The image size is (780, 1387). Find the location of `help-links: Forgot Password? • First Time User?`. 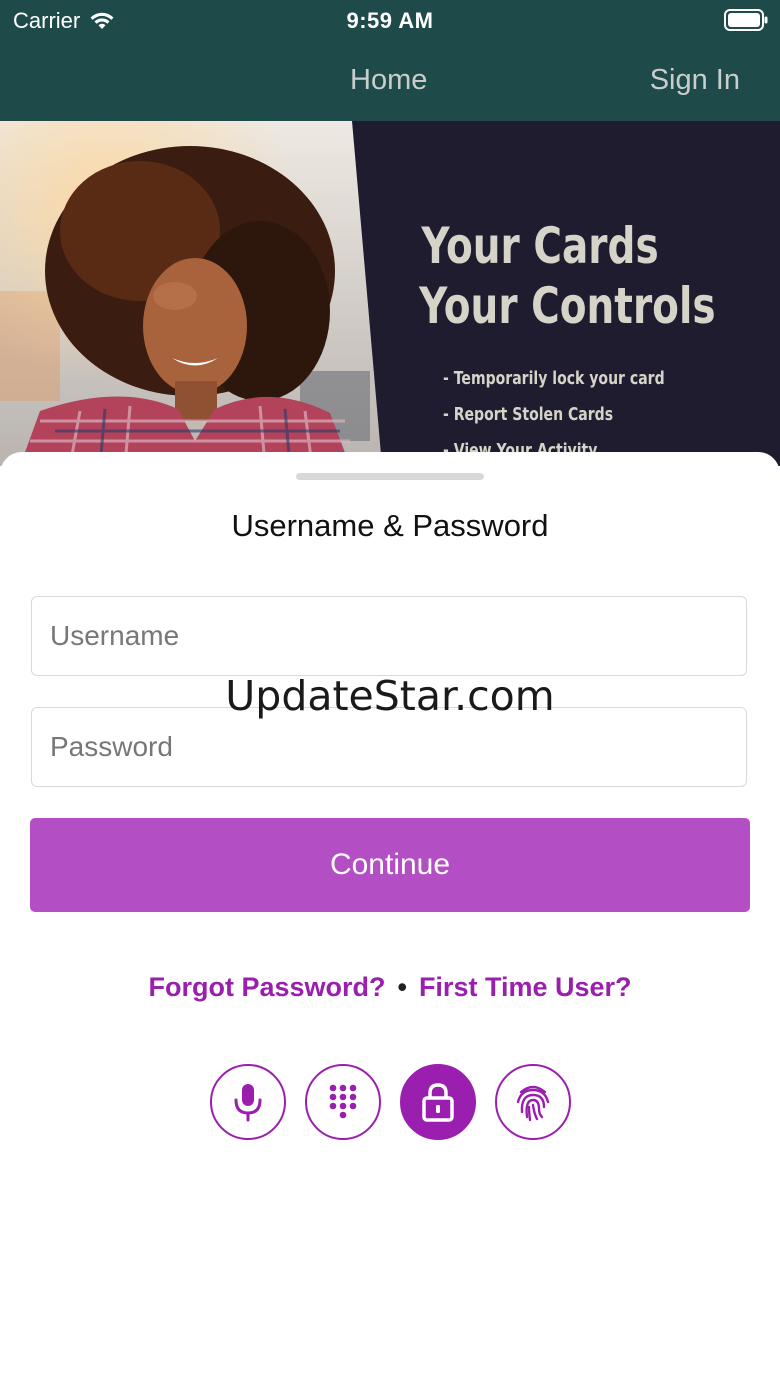

help-links: Forgot Password? • First Time User? is located at coordinates (390, 987).